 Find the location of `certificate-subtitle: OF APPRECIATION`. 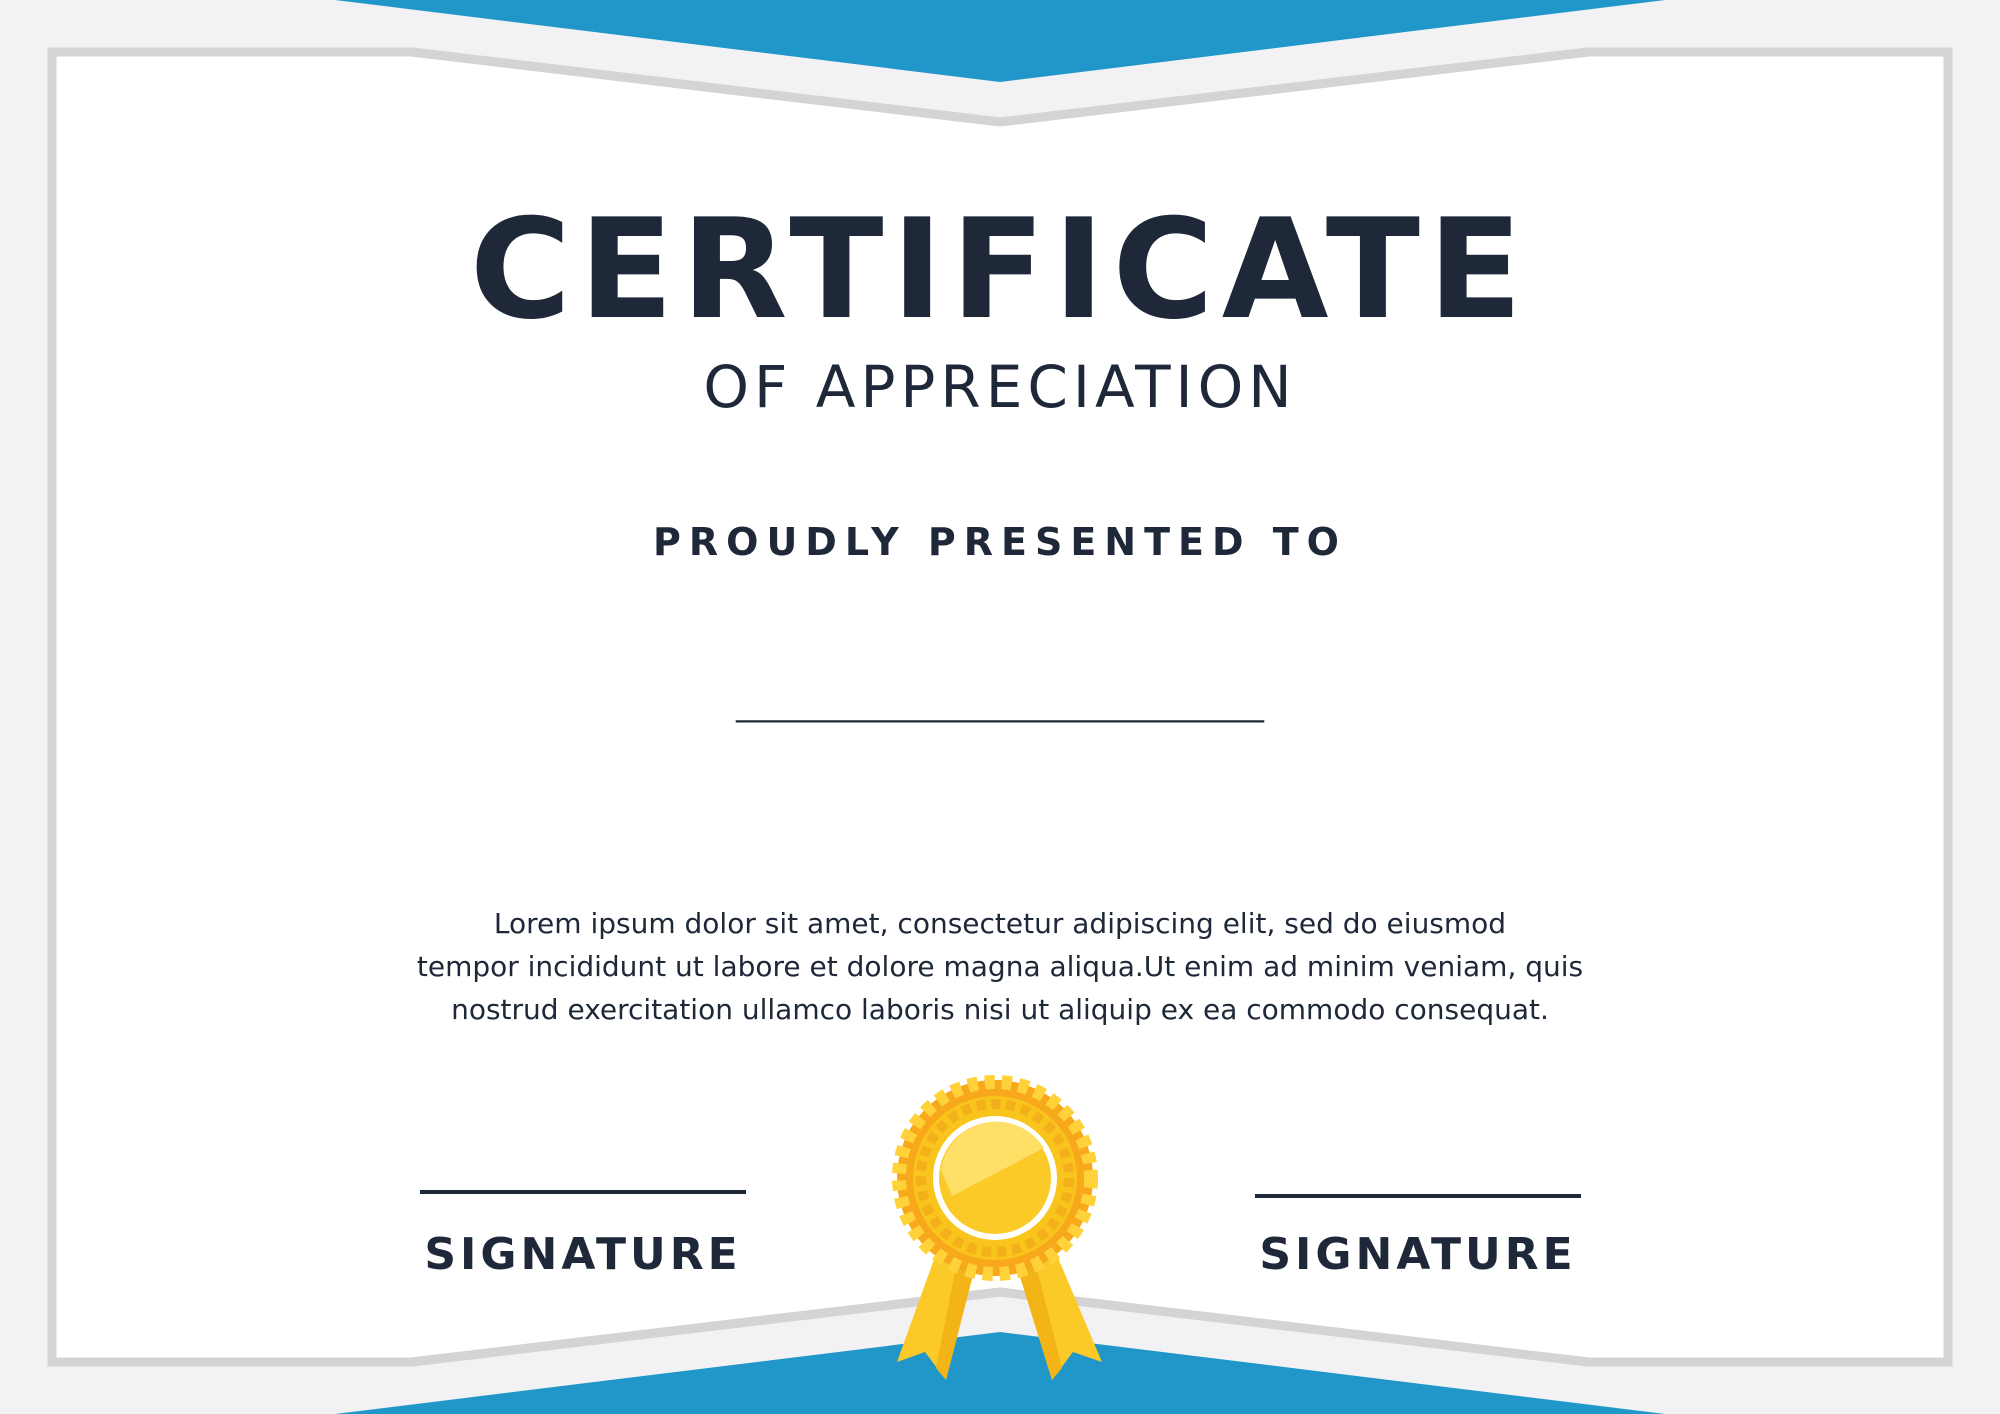

certificate-subtitle: OF APPRECIATION is located at coordinates (1000, 387).